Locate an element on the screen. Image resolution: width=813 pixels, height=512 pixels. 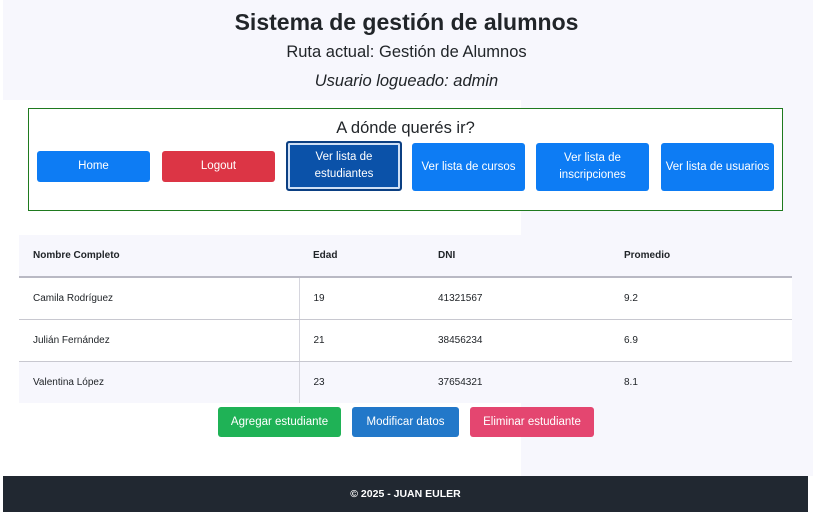
table-row: Julián Fernández 21 38456234 6.9 is located at coordinates (405, 340).